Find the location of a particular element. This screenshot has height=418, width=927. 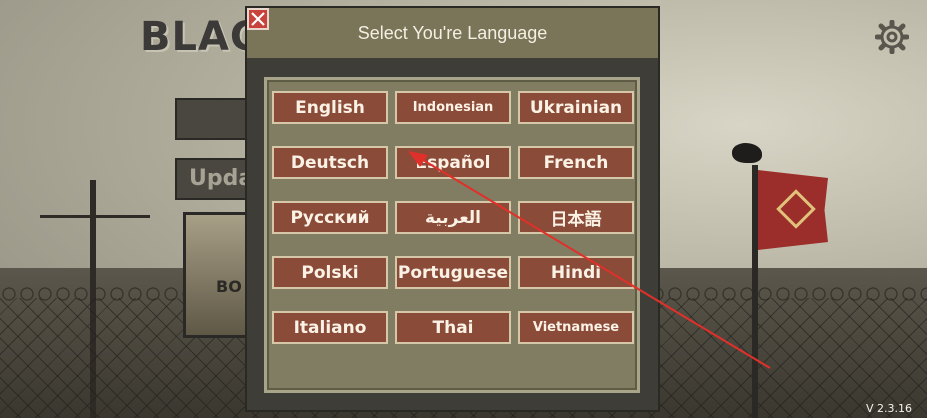

poster-text: BO is located at coordinates (229, 286).